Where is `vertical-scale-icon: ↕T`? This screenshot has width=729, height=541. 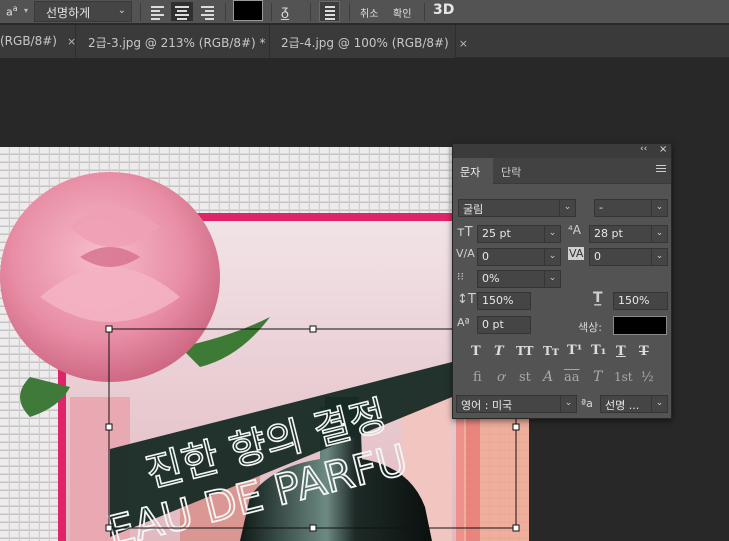
vertical-scale-icon: ↕T is located at coordinates (466, 299).